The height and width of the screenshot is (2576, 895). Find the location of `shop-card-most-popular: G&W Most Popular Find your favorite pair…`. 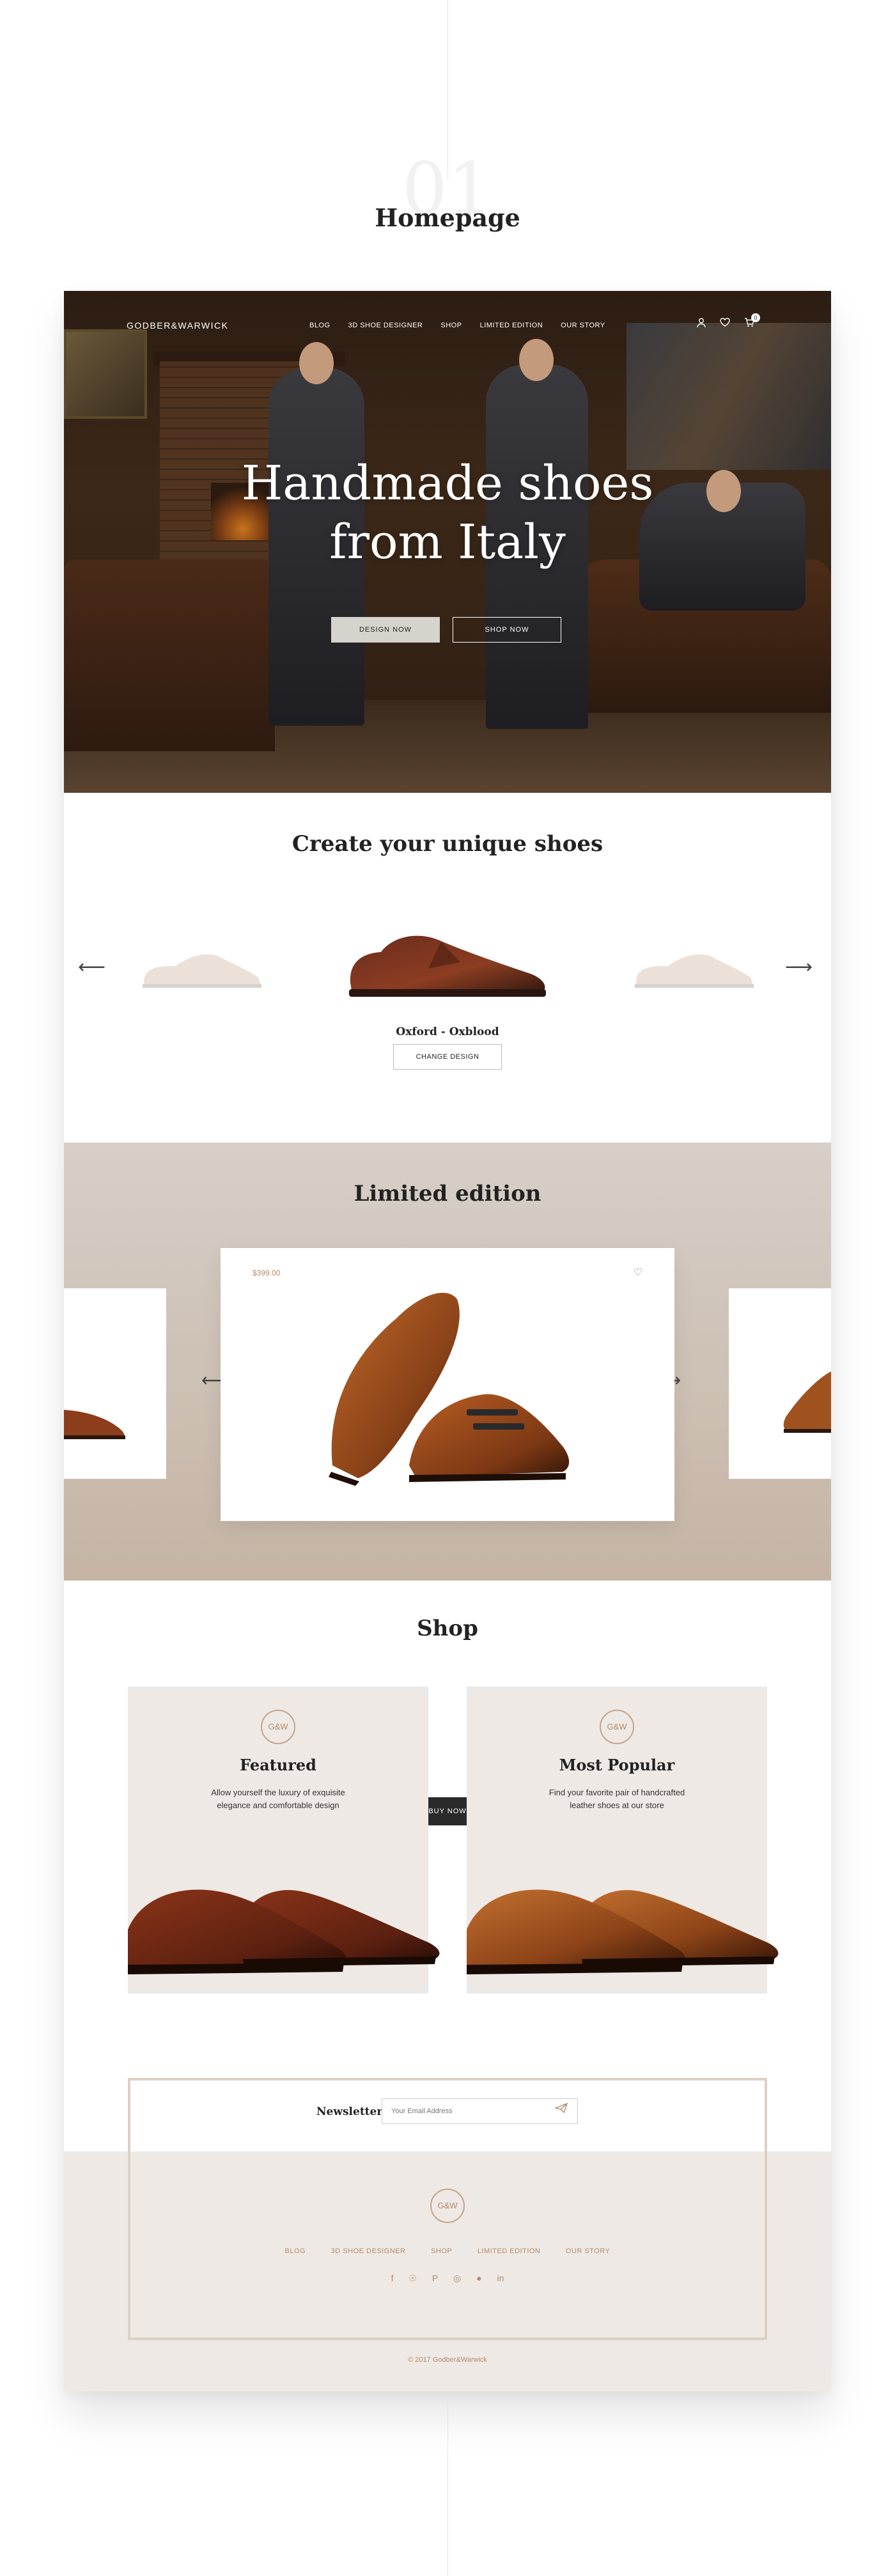

shop-card-most-popular: G&W Most Popular Find your favorite pair… is located at coordinates (623, 1841).